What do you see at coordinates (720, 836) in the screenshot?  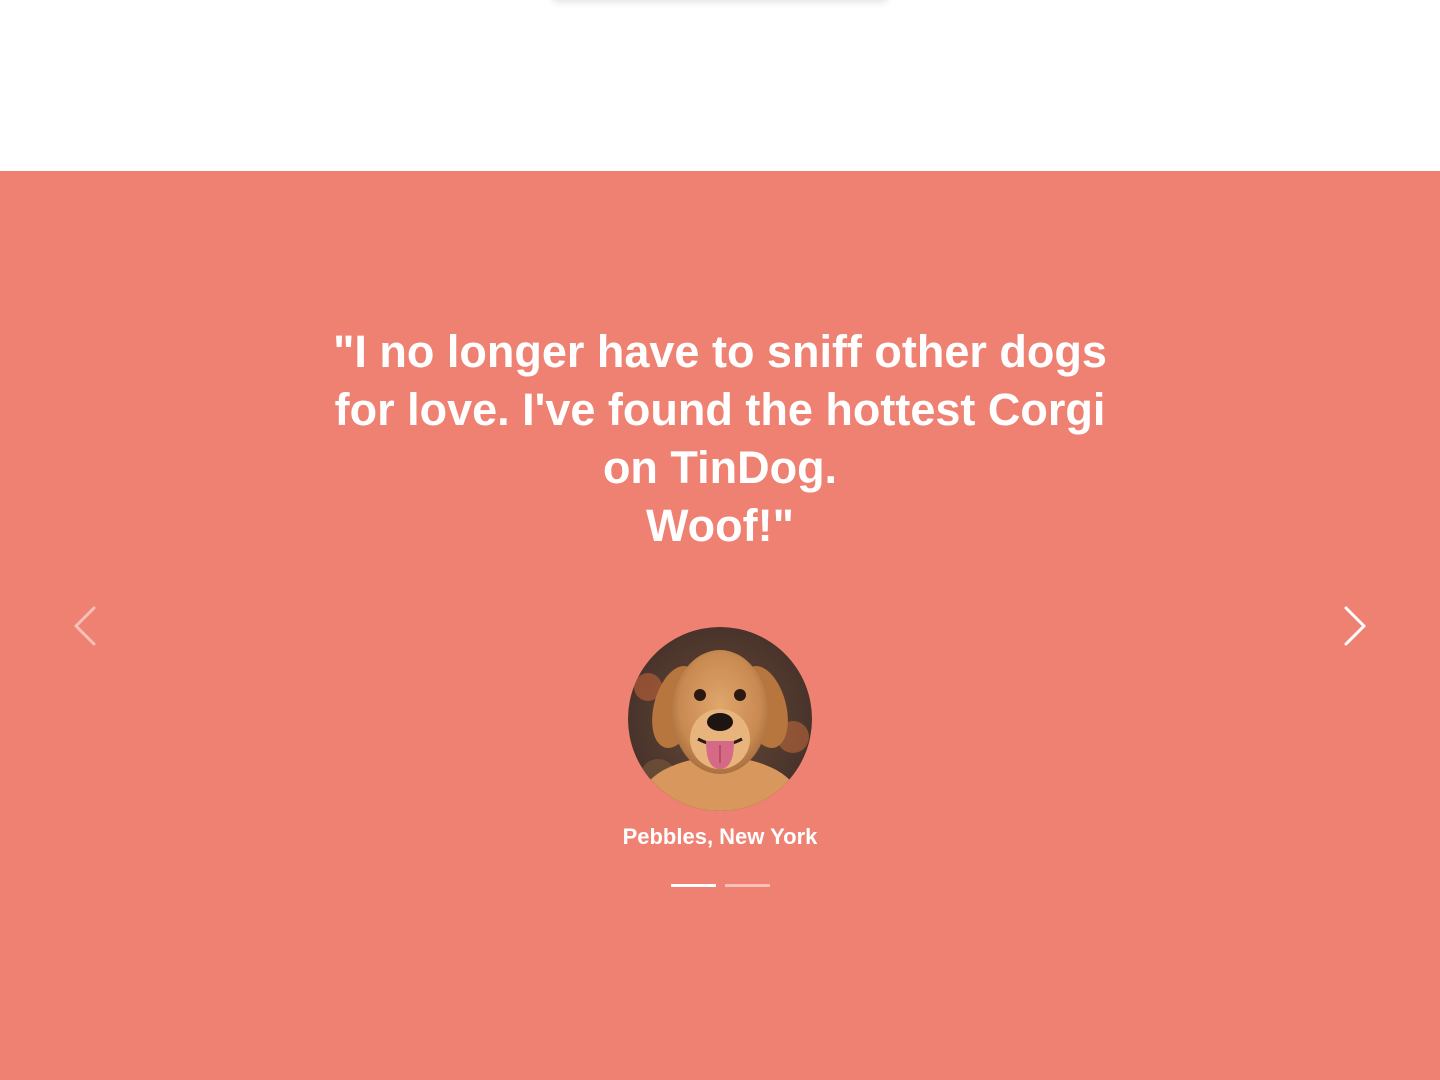 I see `testimonial-author: Pebbles, New York` at bounding box center [720, 836].